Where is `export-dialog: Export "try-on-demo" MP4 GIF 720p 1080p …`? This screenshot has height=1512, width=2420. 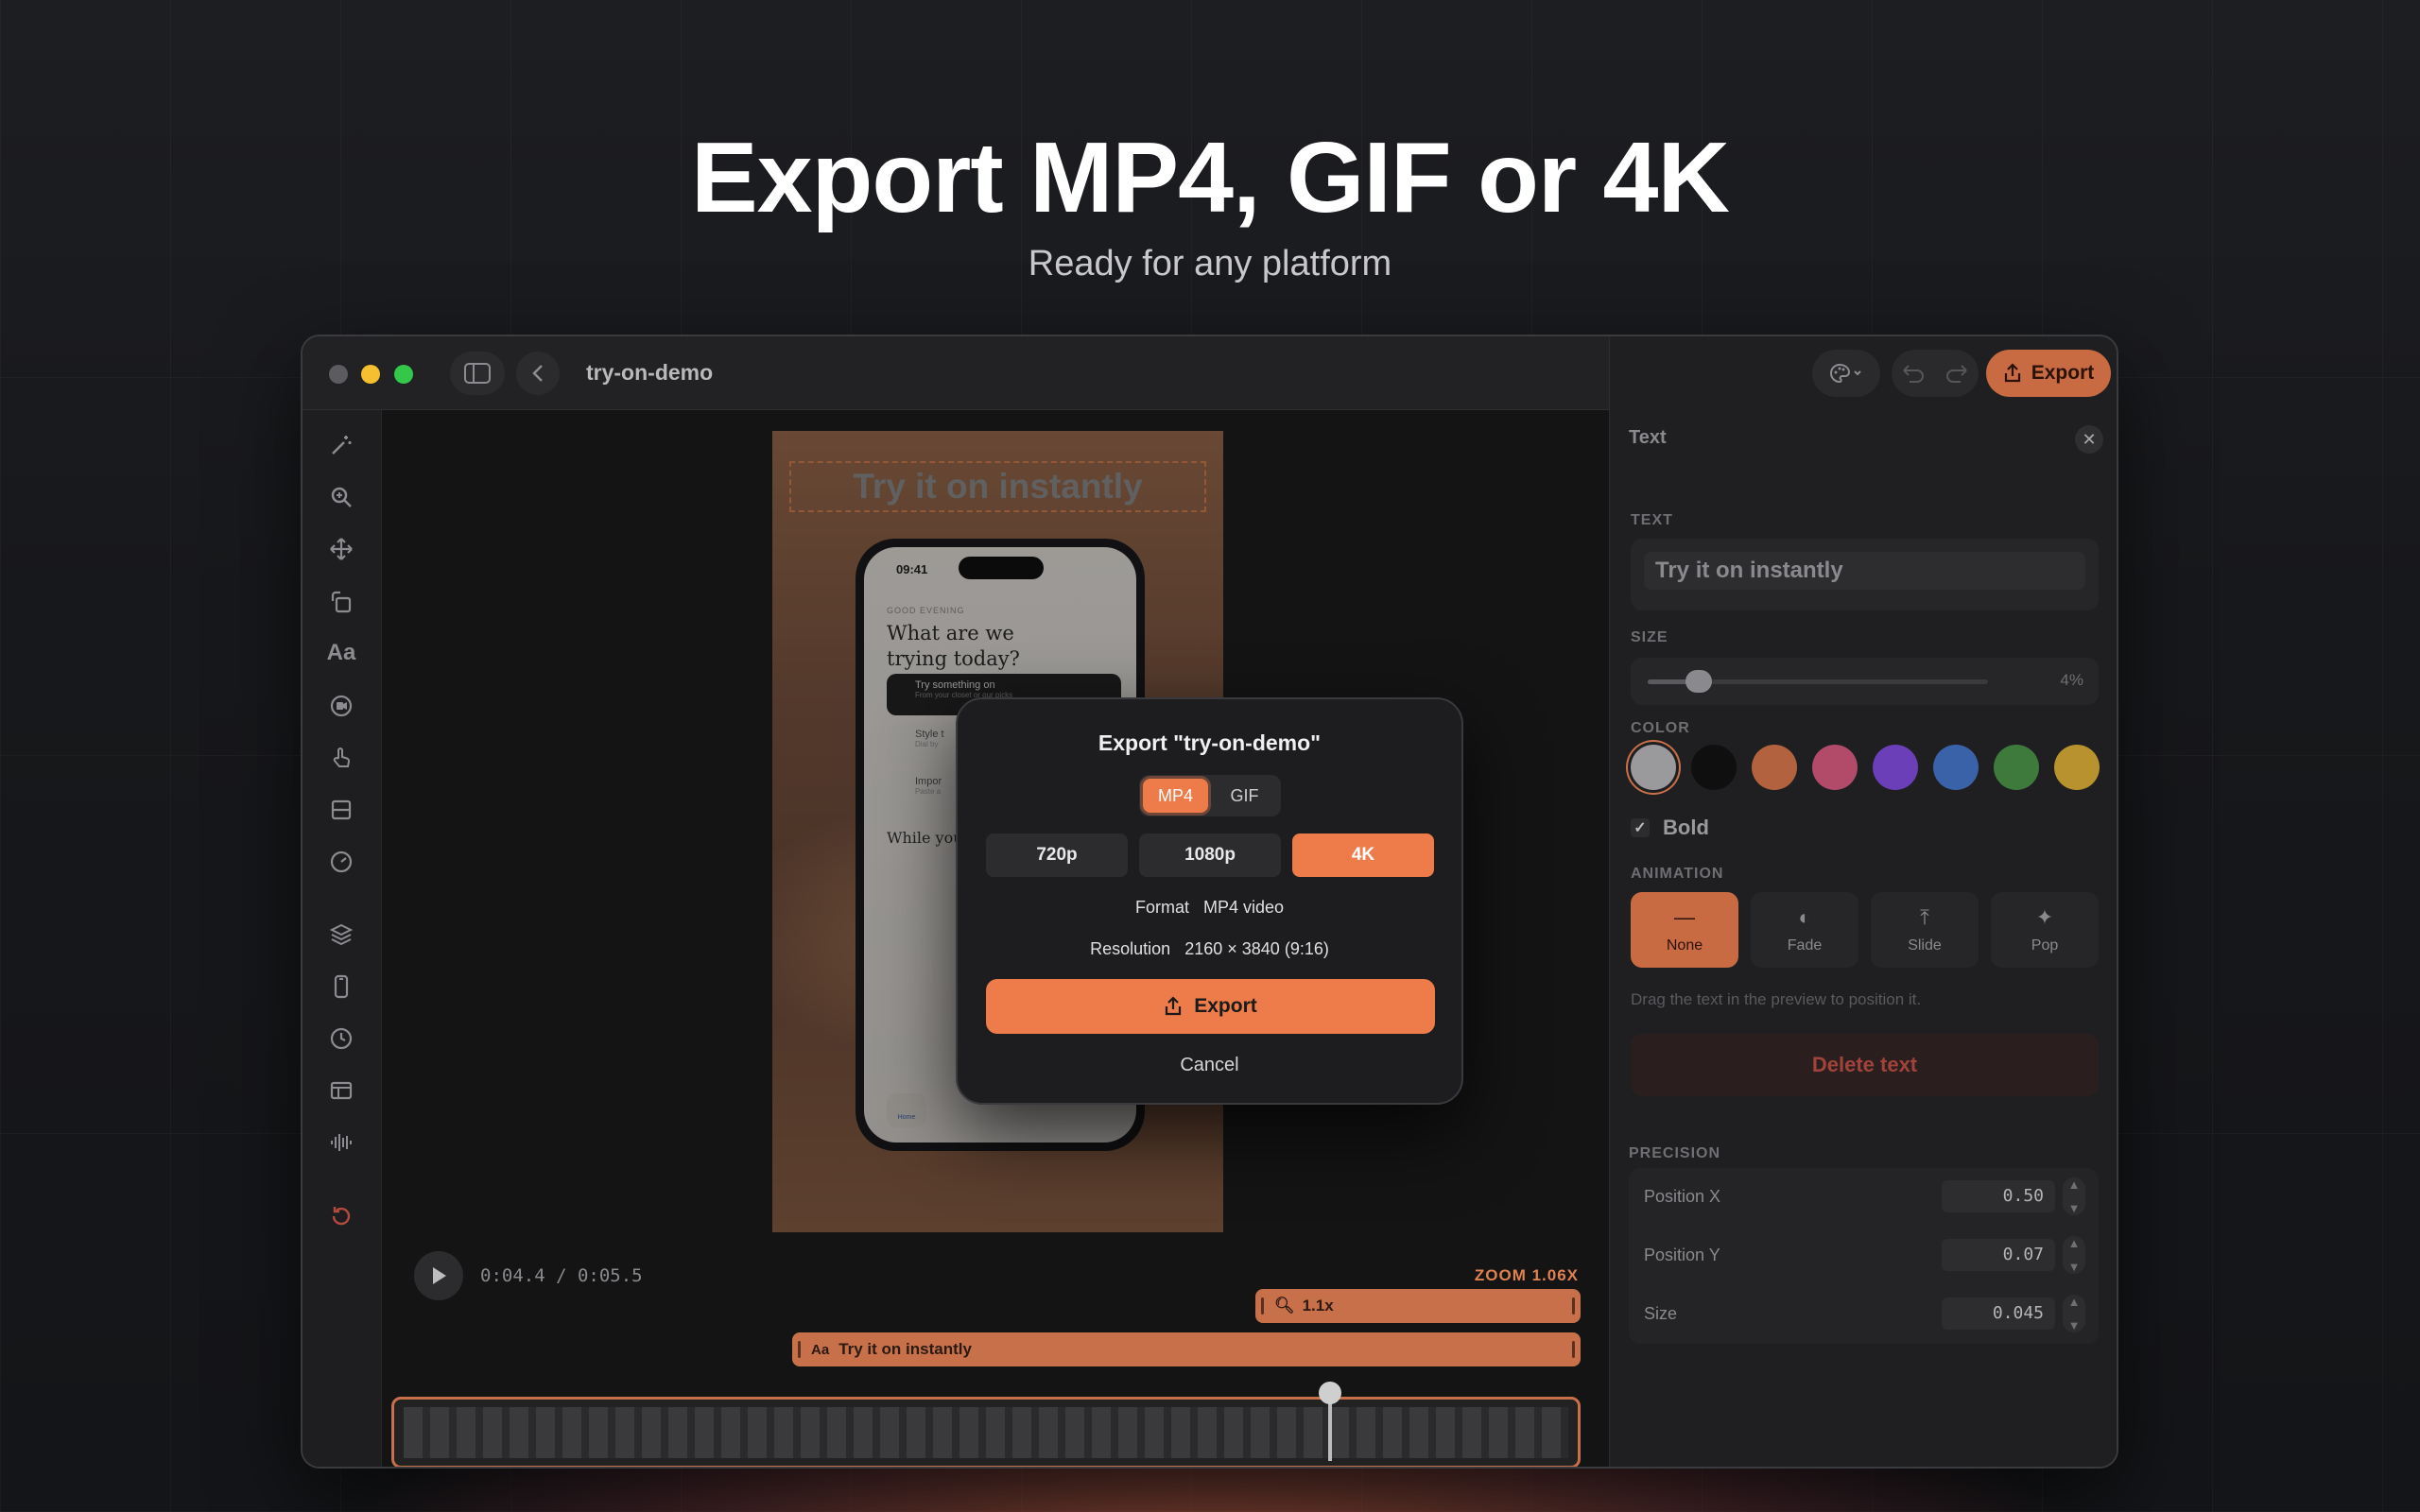
export-dialog: Export "try-on-demo" MP4 GIF 720p 1080p … is located at coordinates (1210, 901).